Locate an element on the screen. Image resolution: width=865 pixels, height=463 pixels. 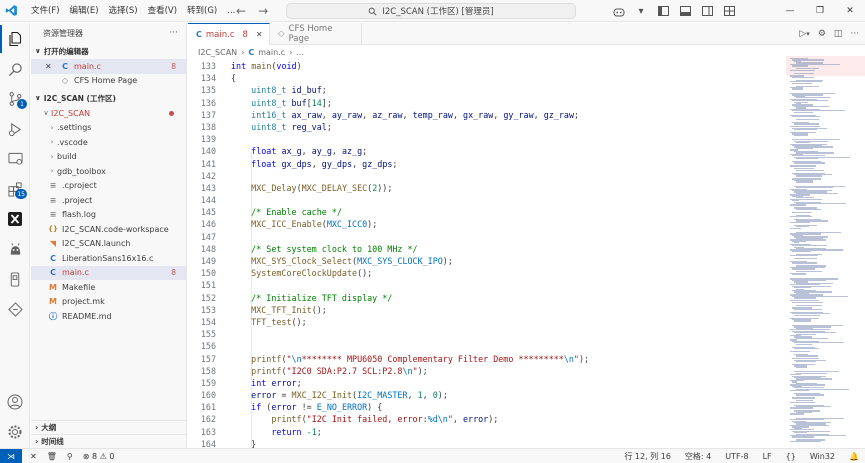
language-mode-braces-icon: {} is located at coordinates (791, 456).